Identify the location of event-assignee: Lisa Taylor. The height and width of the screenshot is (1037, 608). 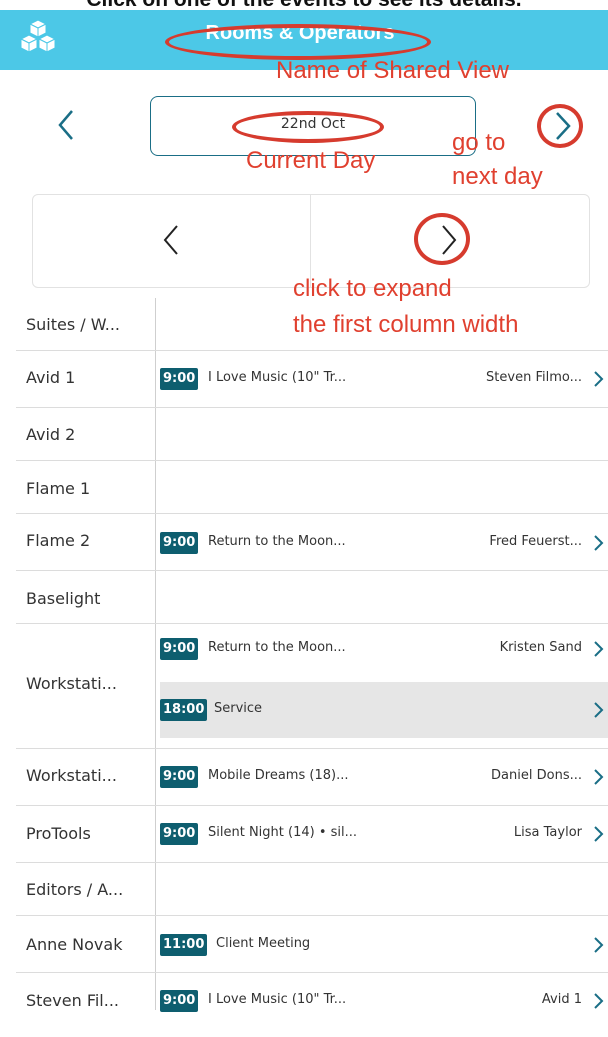
(547, 832).